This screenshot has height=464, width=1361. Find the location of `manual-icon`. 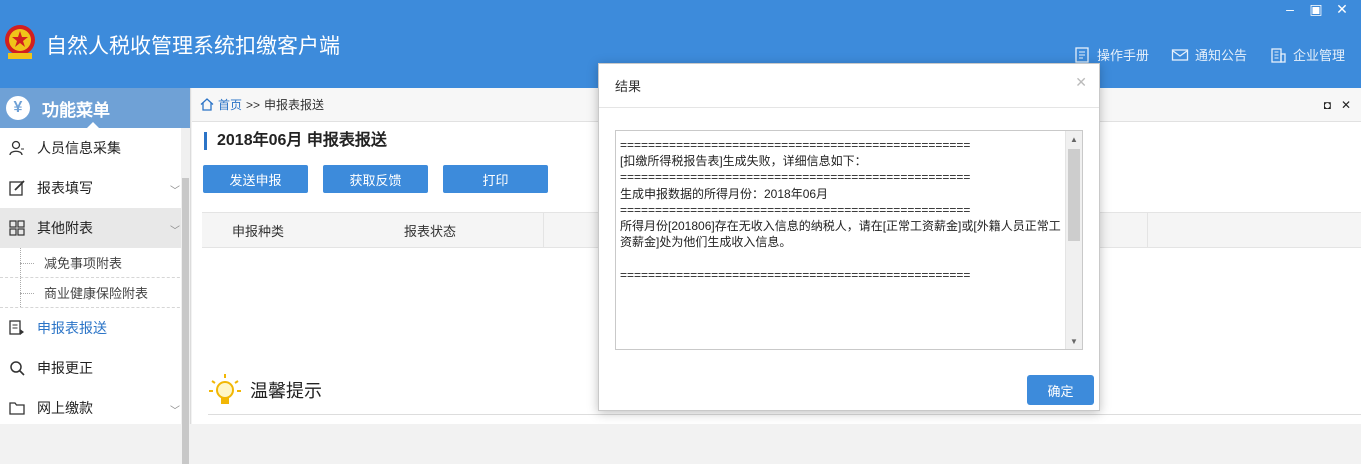

manual-icon is located at coordinates (1082, 54).